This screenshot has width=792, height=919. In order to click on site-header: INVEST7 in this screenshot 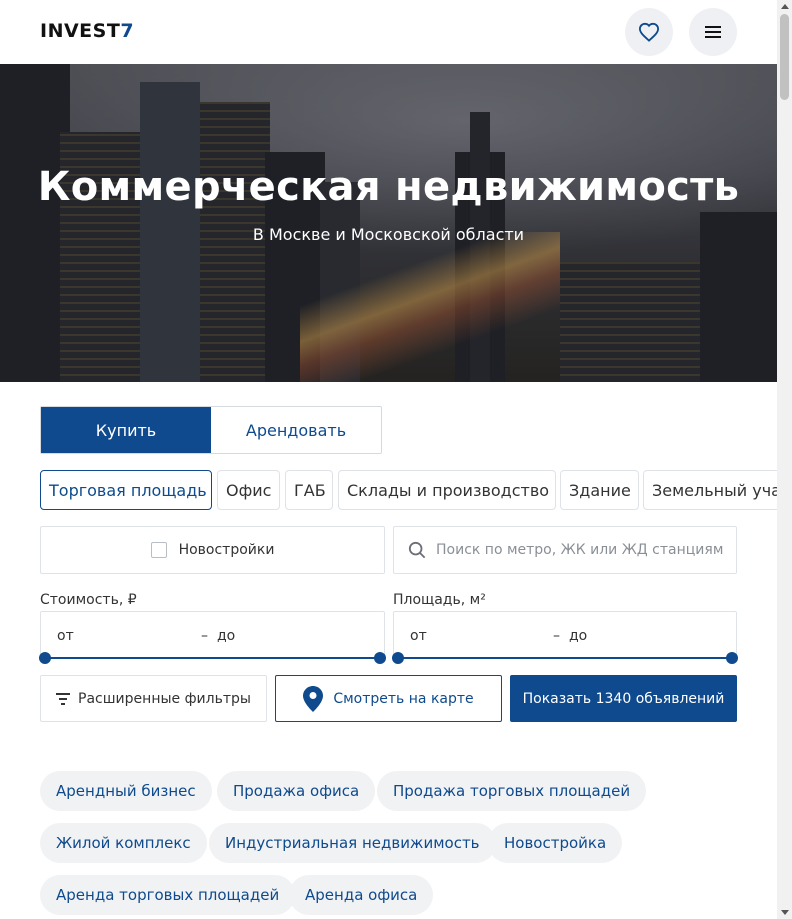, I will do `click(388, 32)`.